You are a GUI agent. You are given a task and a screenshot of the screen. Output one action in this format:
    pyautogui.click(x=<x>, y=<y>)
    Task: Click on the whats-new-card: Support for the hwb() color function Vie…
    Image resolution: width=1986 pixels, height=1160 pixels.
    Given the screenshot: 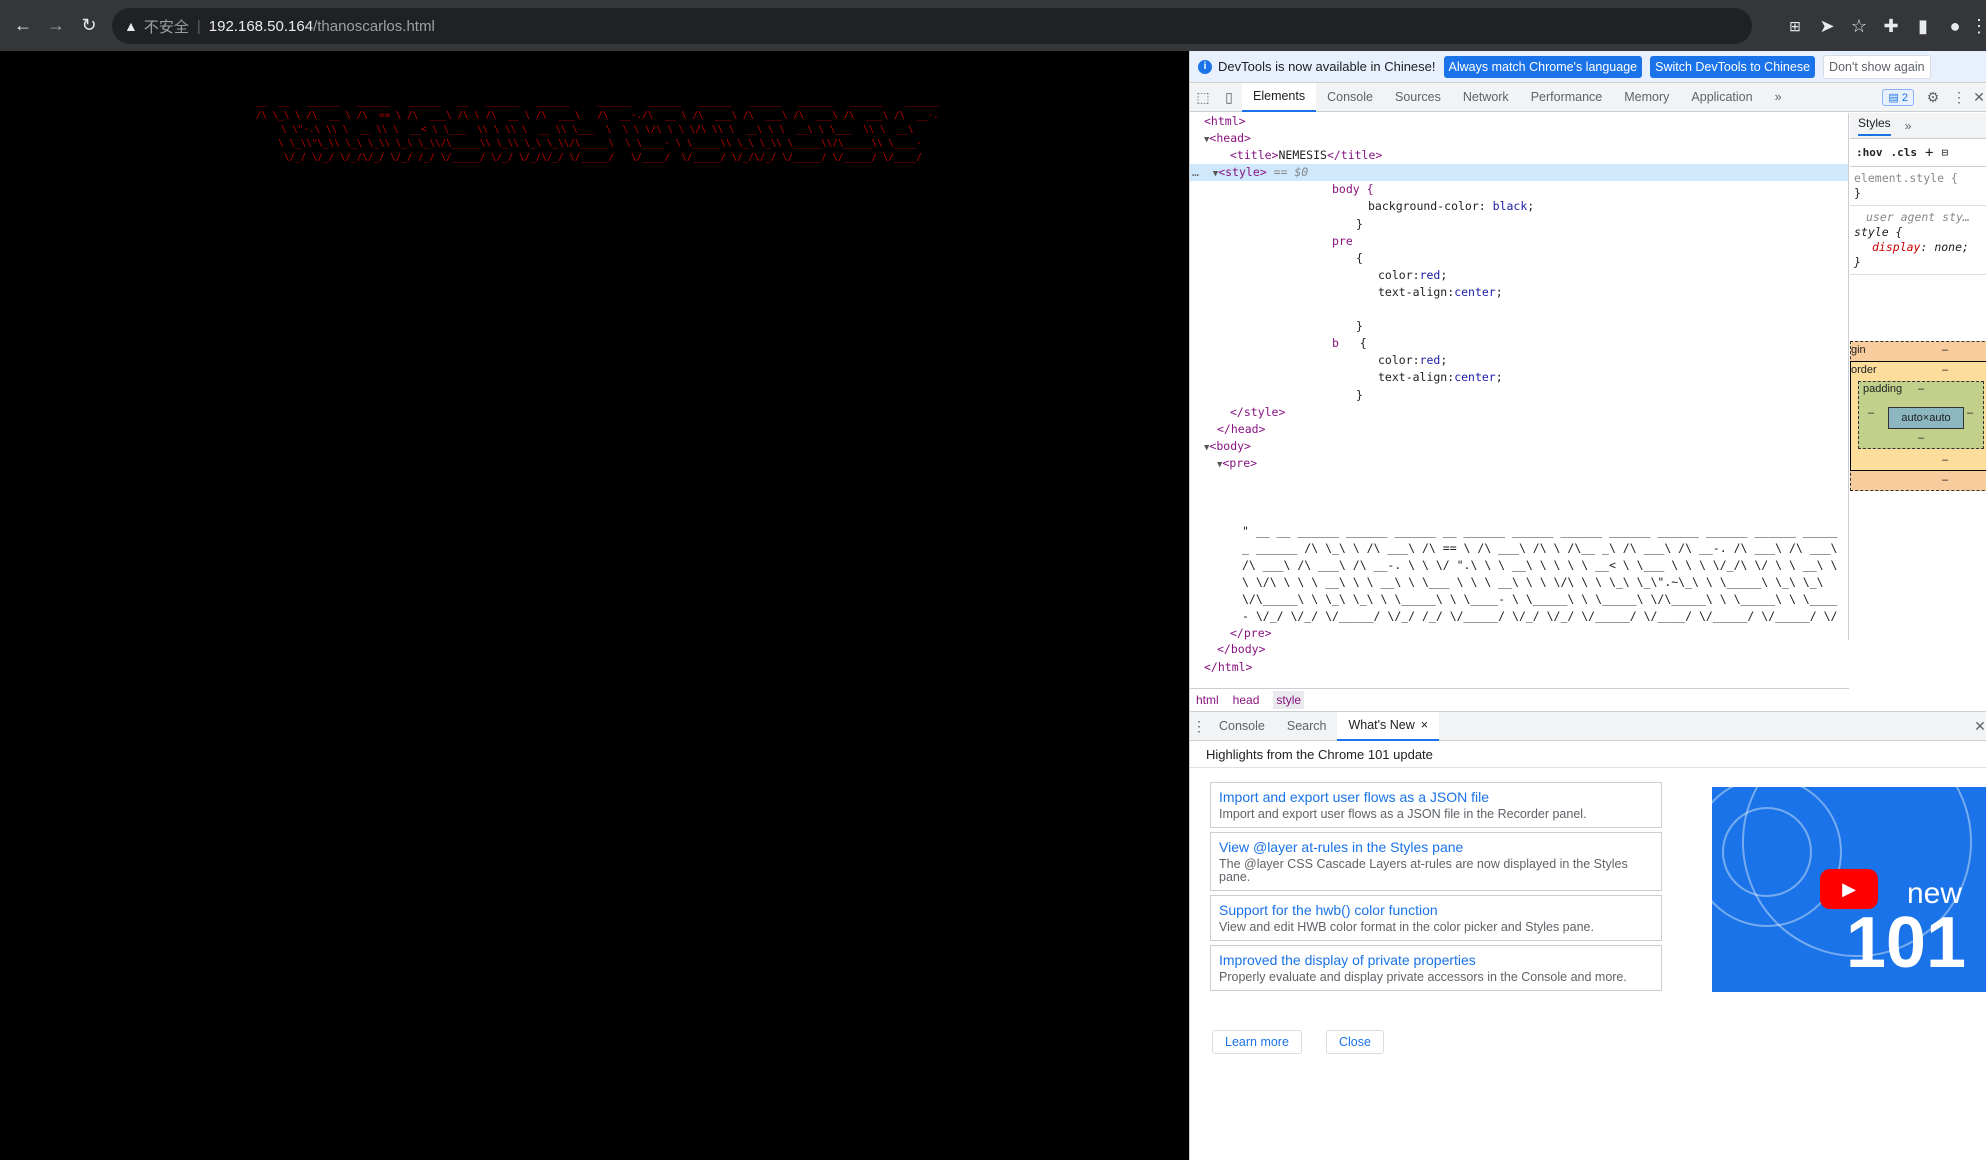 What is the action you would take?
    pyautogui.click(x=1436, y=918)
    